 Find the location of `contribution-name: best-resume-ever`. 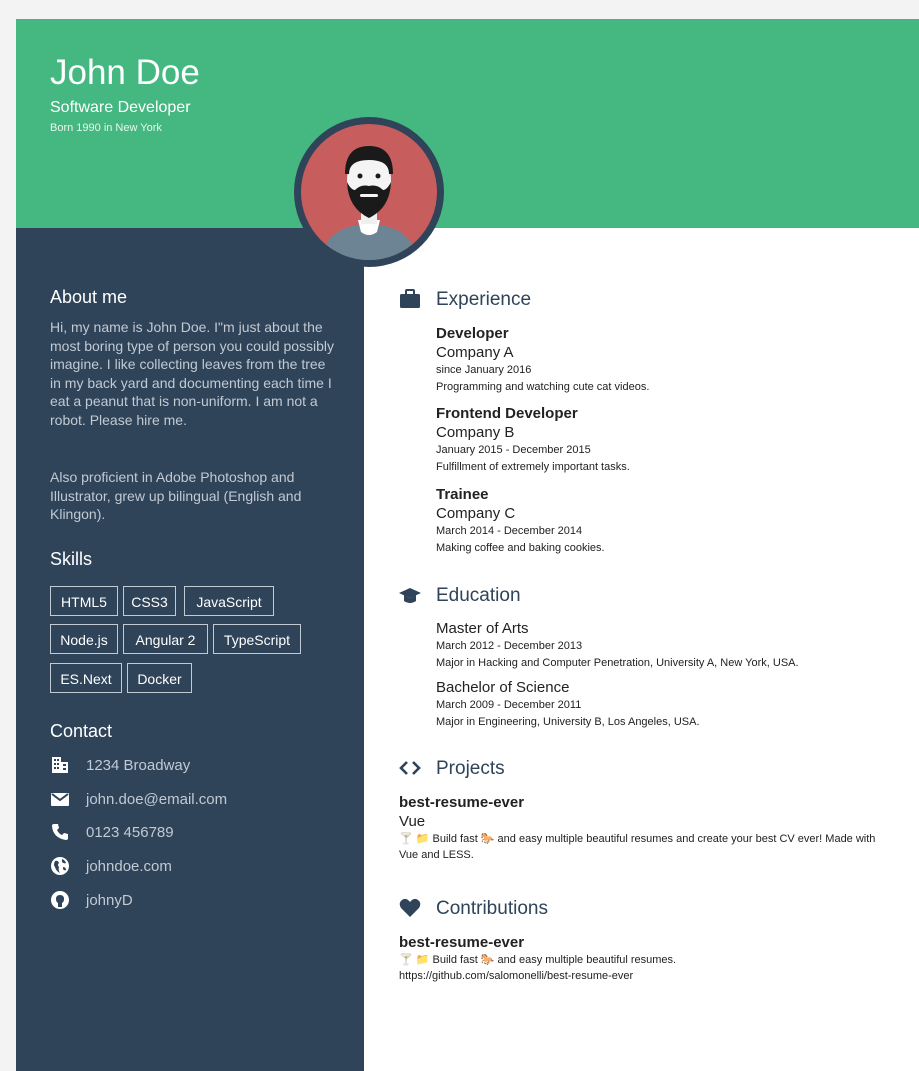

contribution-name: best-resume-ever is located at coordinates (462, 942).